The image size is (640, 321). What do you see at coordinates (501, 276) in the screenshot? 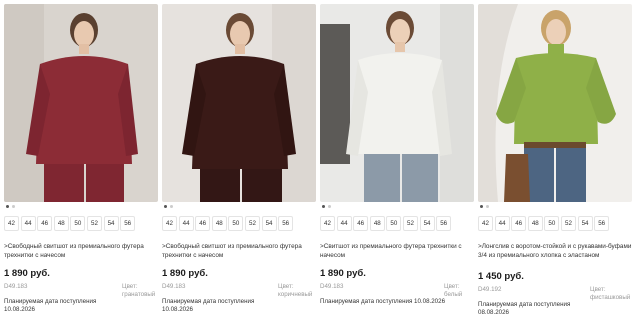
I see `product-price: 1 450 руб.` at bounding box center [501, 276].